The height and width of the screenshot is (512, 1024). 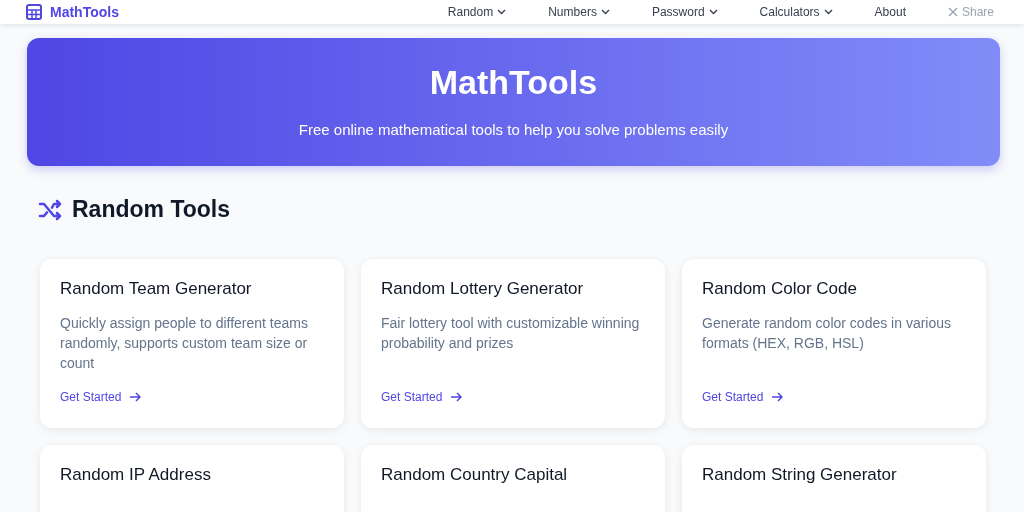 What do you see at coordinates (796, 12) in the screenshot?
I see `nav-menu-item: Calculators` at bounding box center [796, 12].